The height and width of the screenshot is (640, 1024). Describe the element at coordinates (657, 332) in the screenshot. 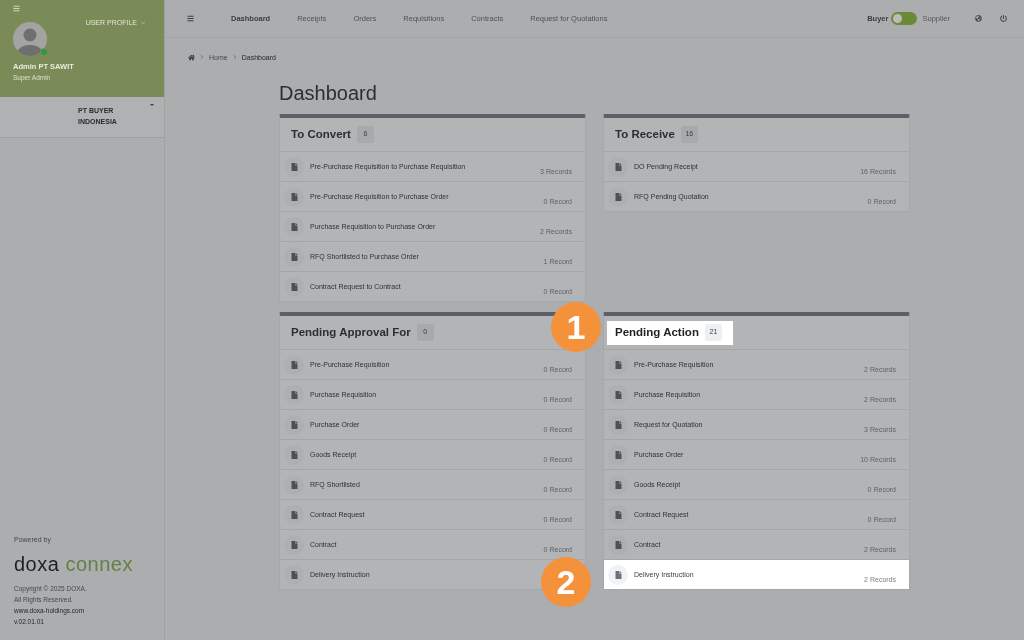

I see `card-title: Pending Action` at that location.